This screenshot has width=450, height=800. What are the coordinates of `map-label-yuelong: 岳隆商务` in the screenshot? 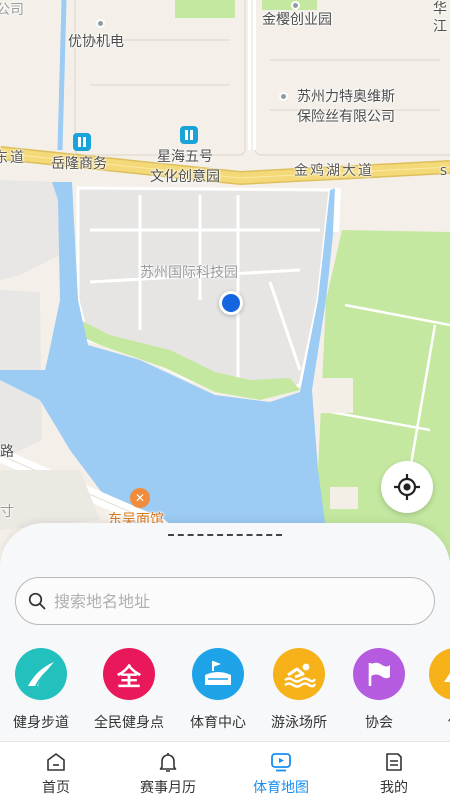 It's located at (79, 164).